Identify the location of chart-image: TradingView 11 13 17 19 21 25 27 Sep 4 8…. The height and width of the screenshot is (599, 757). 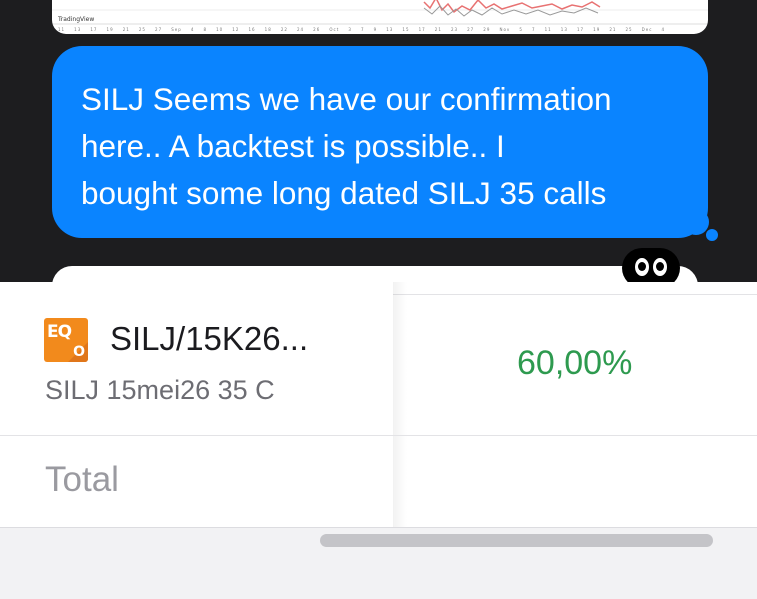
(380, 17).